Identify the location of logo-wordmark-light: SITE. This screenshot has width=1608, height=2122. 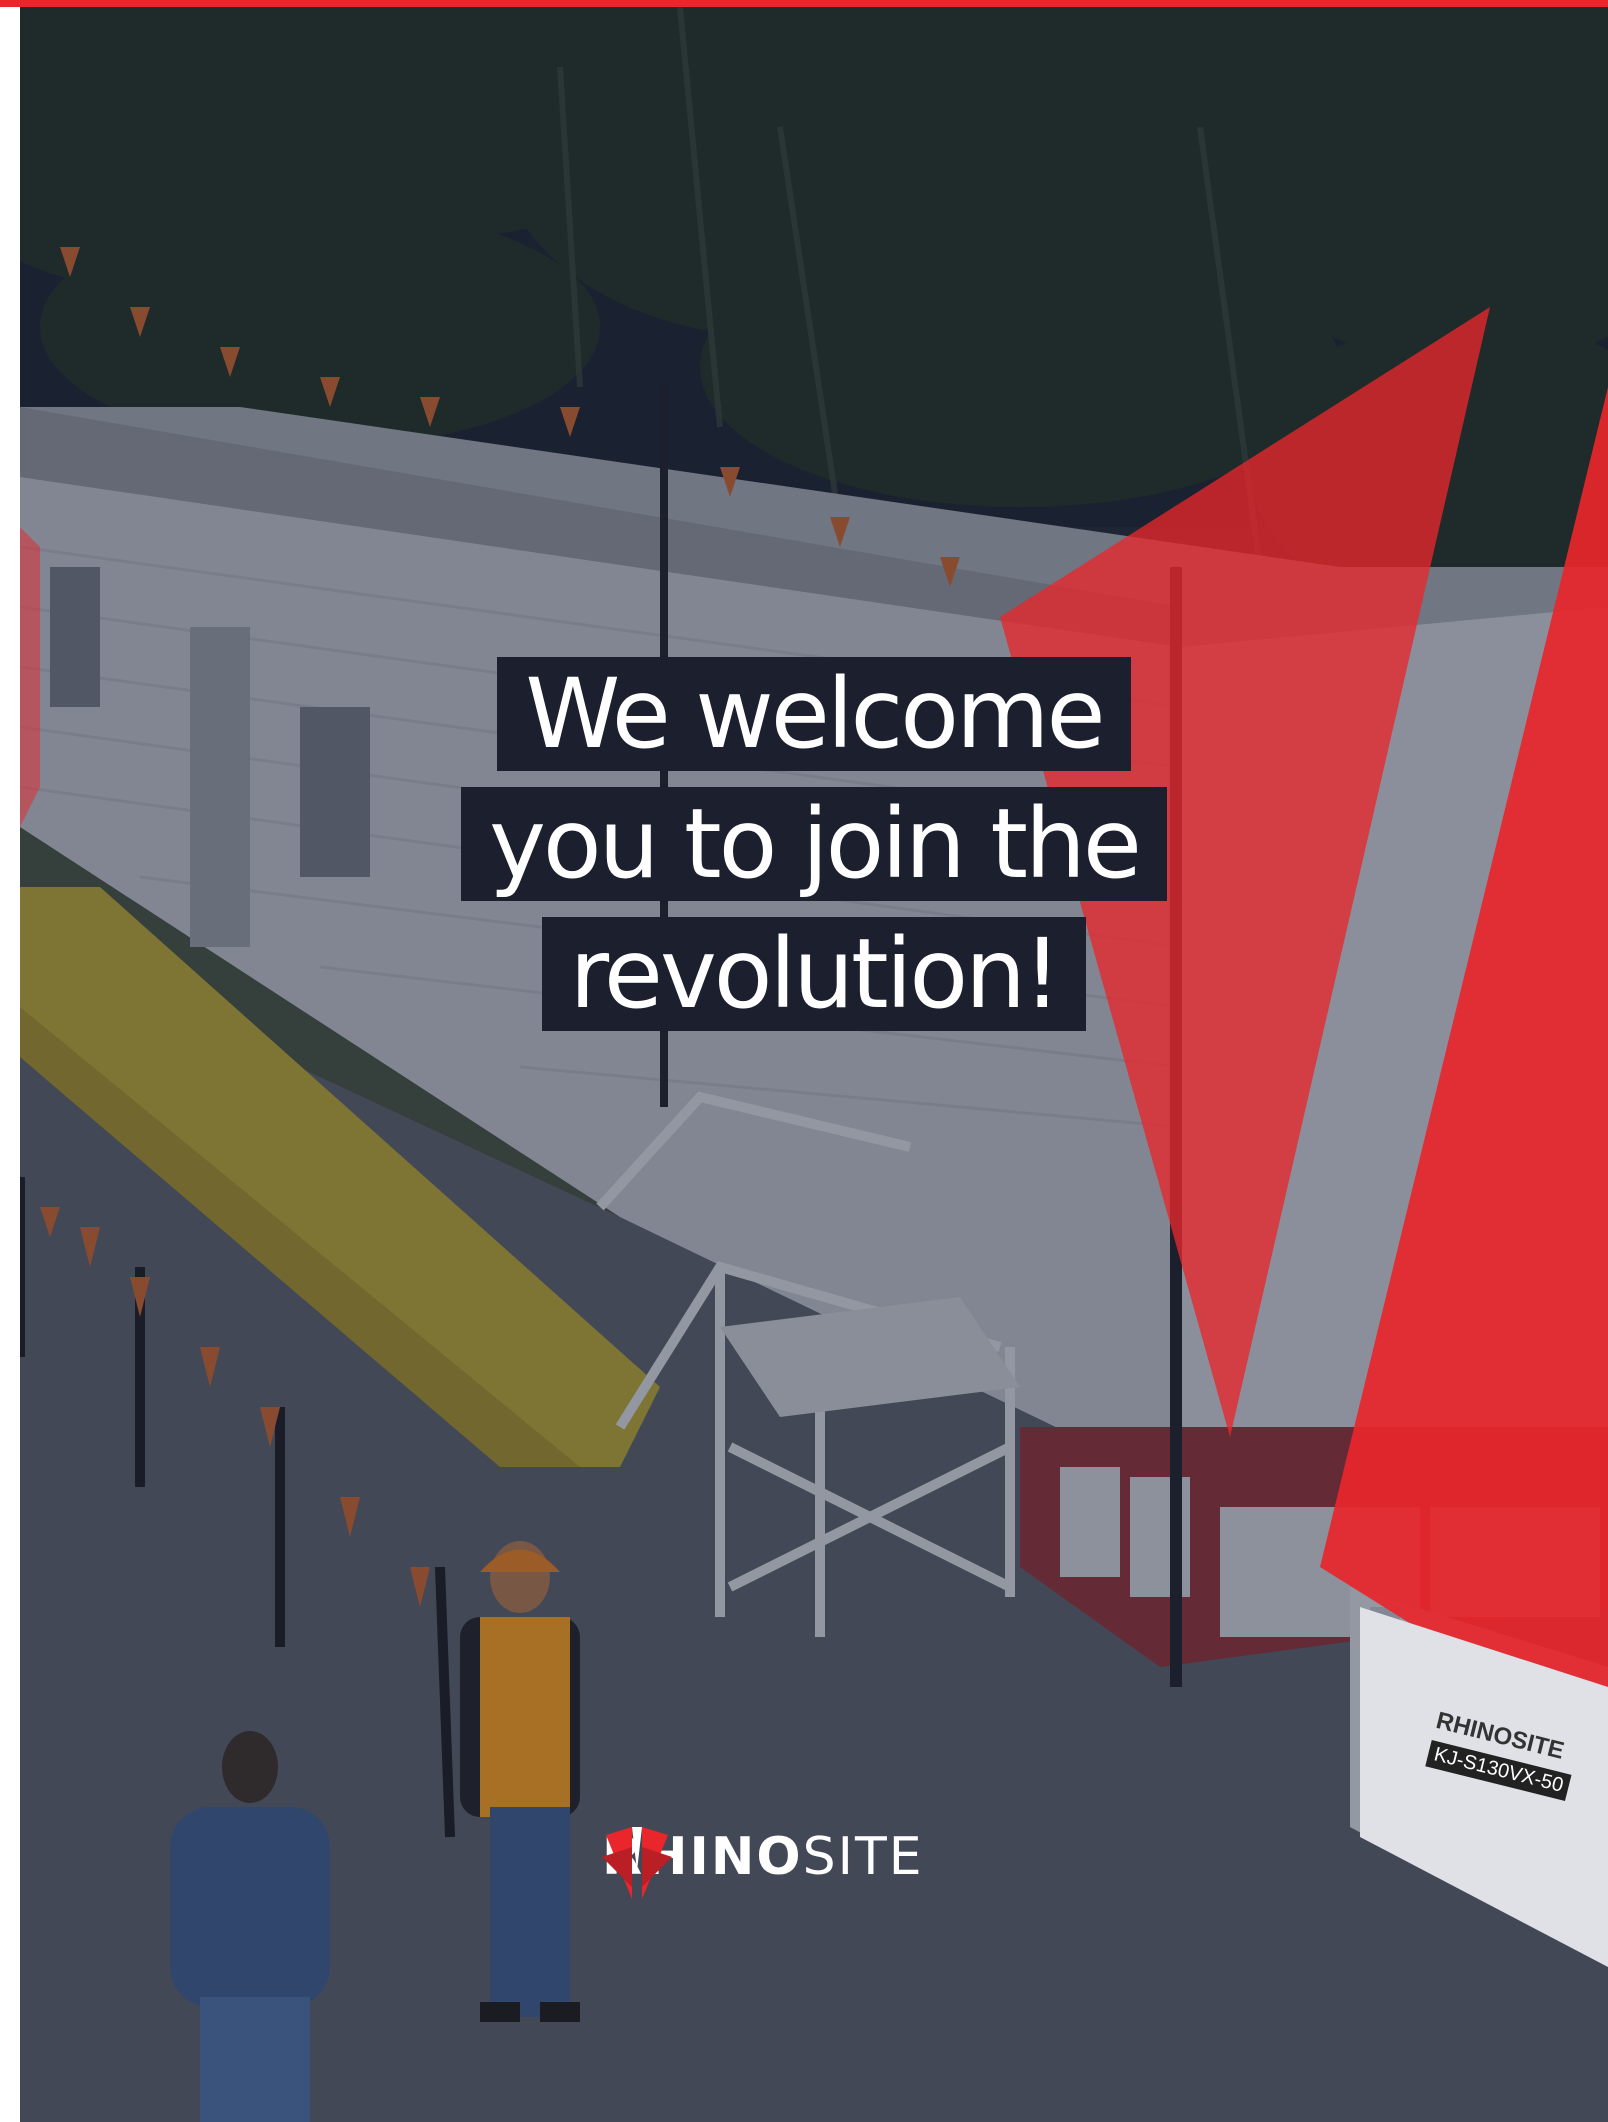
(863, 1857).